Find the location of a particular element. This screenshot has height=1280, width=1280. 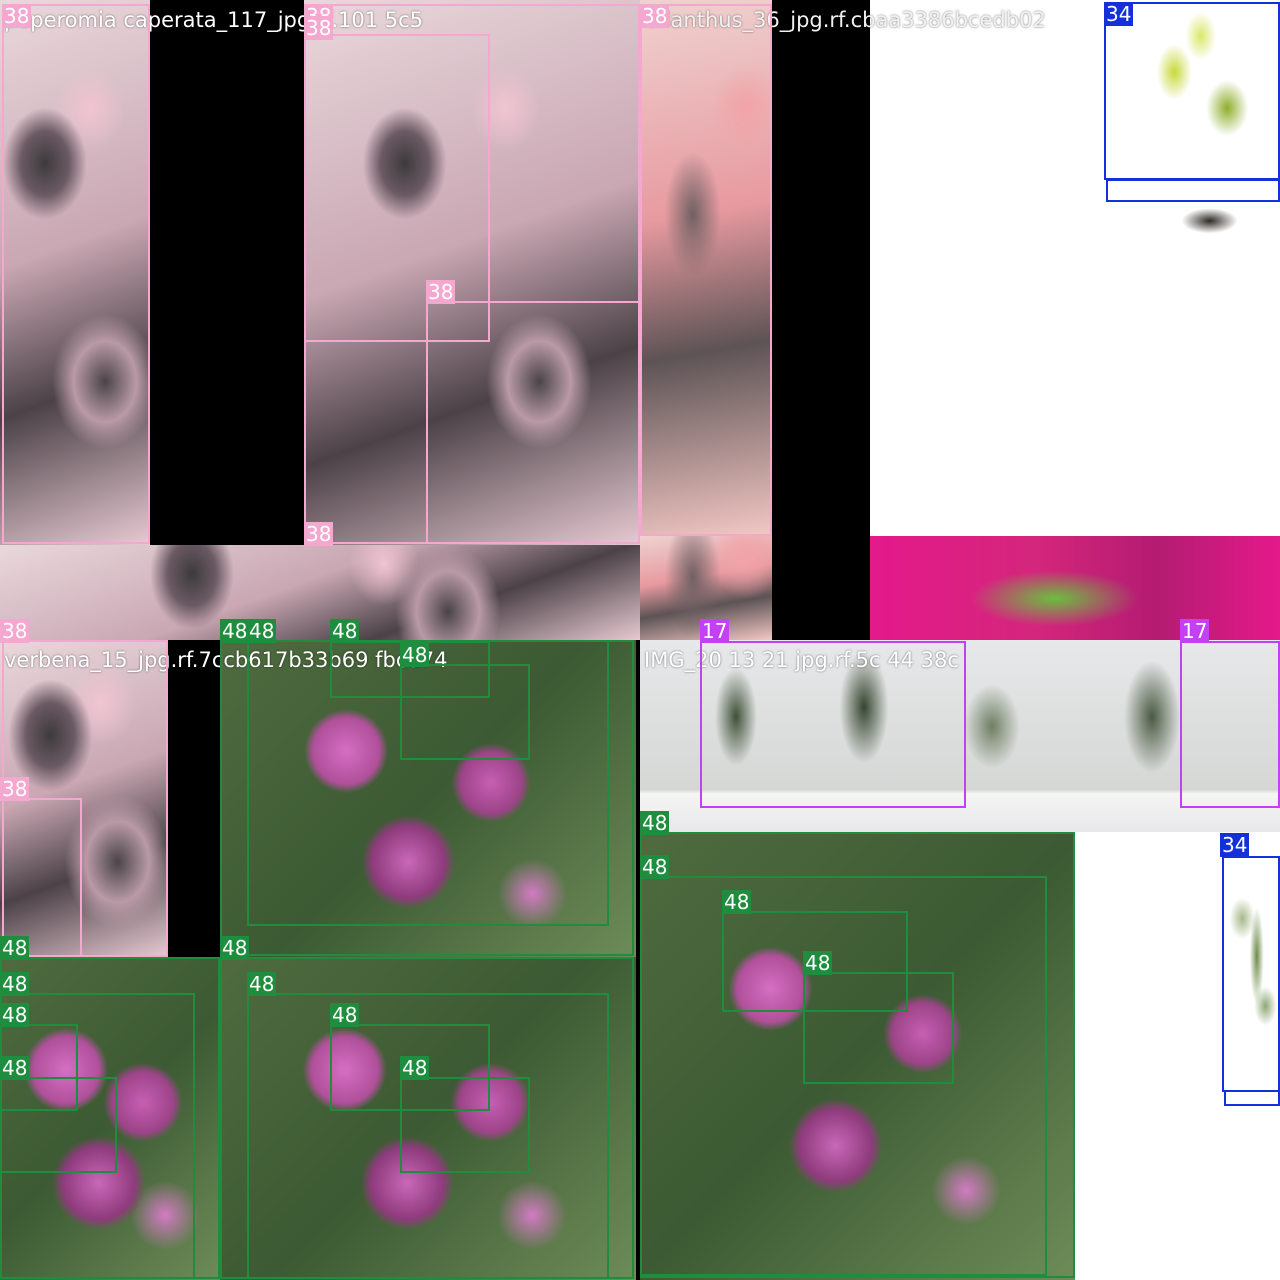

peperomia-strip is located at coordinates (320, 592).